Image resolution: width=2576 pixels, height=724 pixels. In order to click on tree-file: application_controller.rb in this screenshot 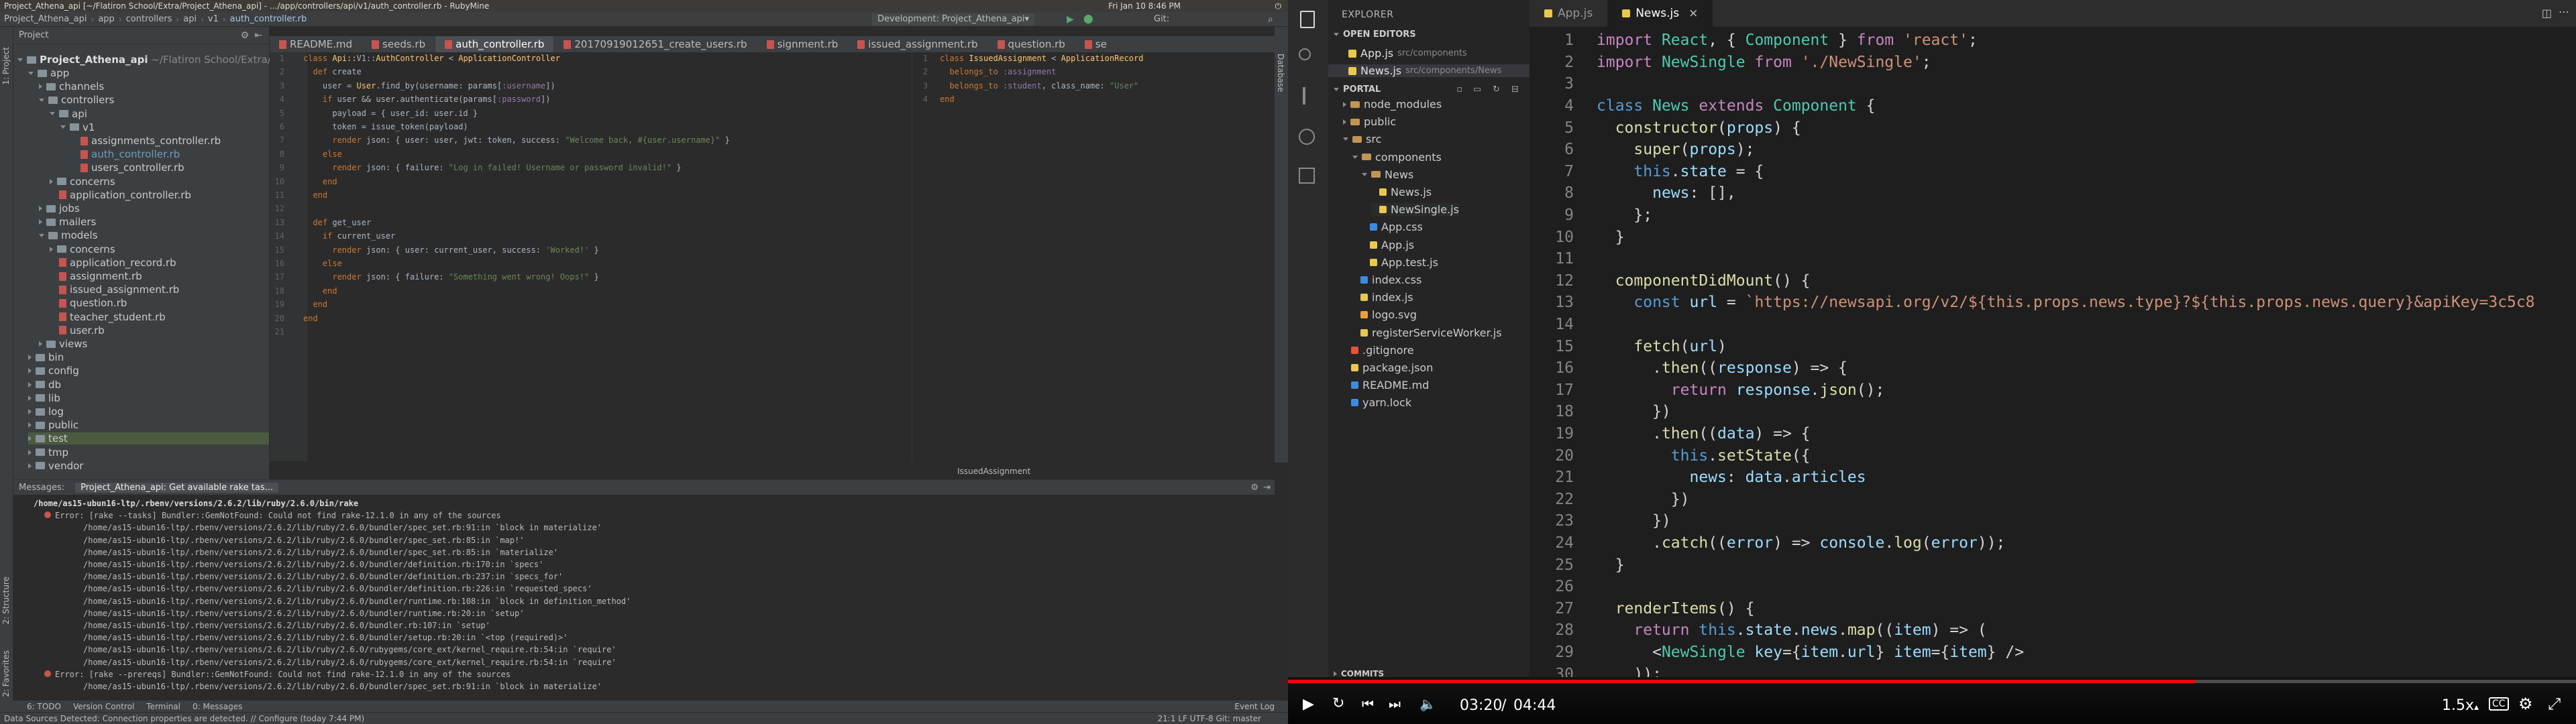, I will do `click(120, 195)`.